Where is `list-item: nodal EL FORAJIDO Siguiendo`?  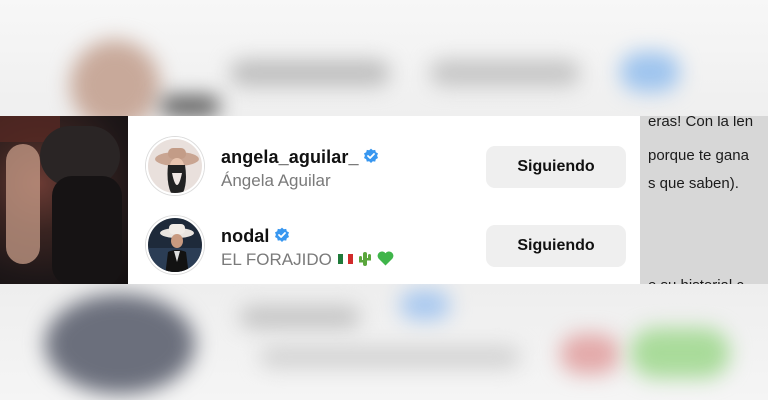 list-item: nodal EL FORAJIDO Siguiendo is located at coordinates (384, 246).